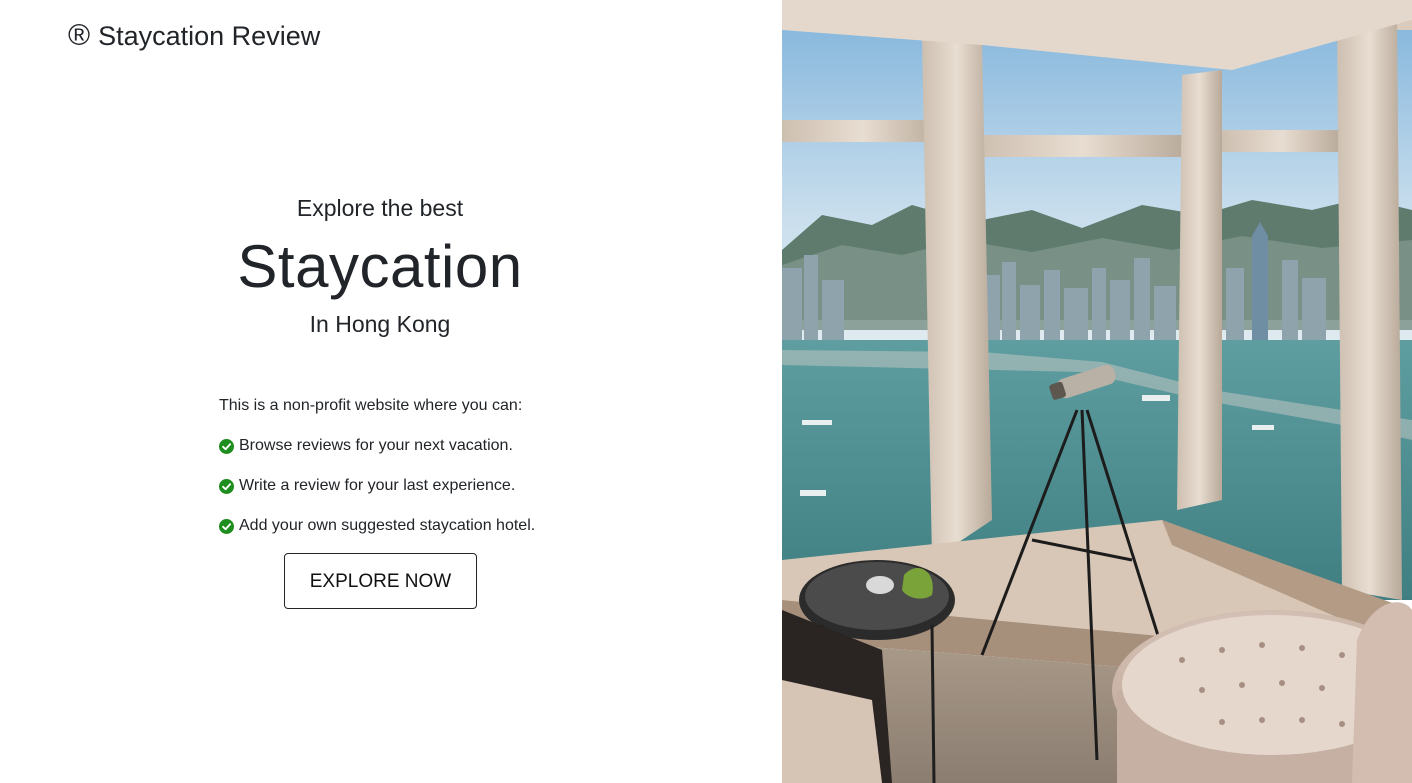 The height and width of the screenshot is (783, 1412). Describe the element at coordinates (79, 35) in the screenshot. I see `registered-icon: ®` at that location.